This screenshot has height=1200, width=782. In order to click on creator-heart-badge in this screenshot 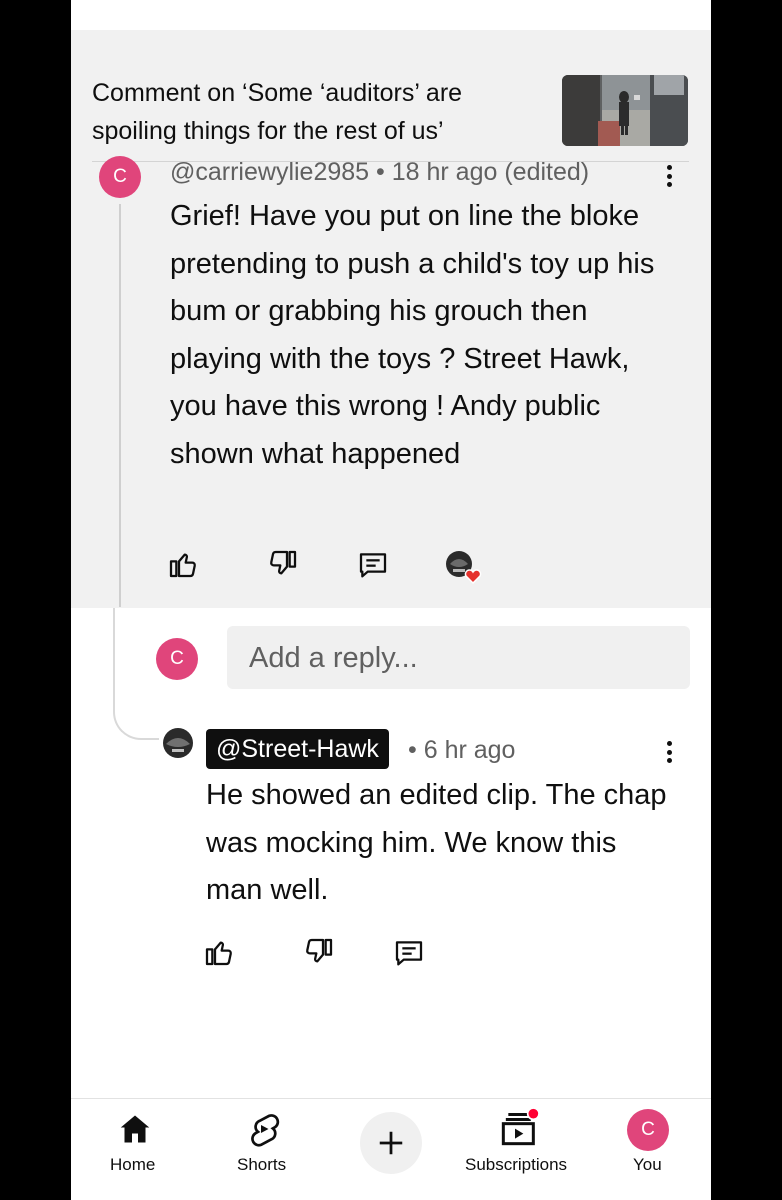, I will do `click(465, 567)`.